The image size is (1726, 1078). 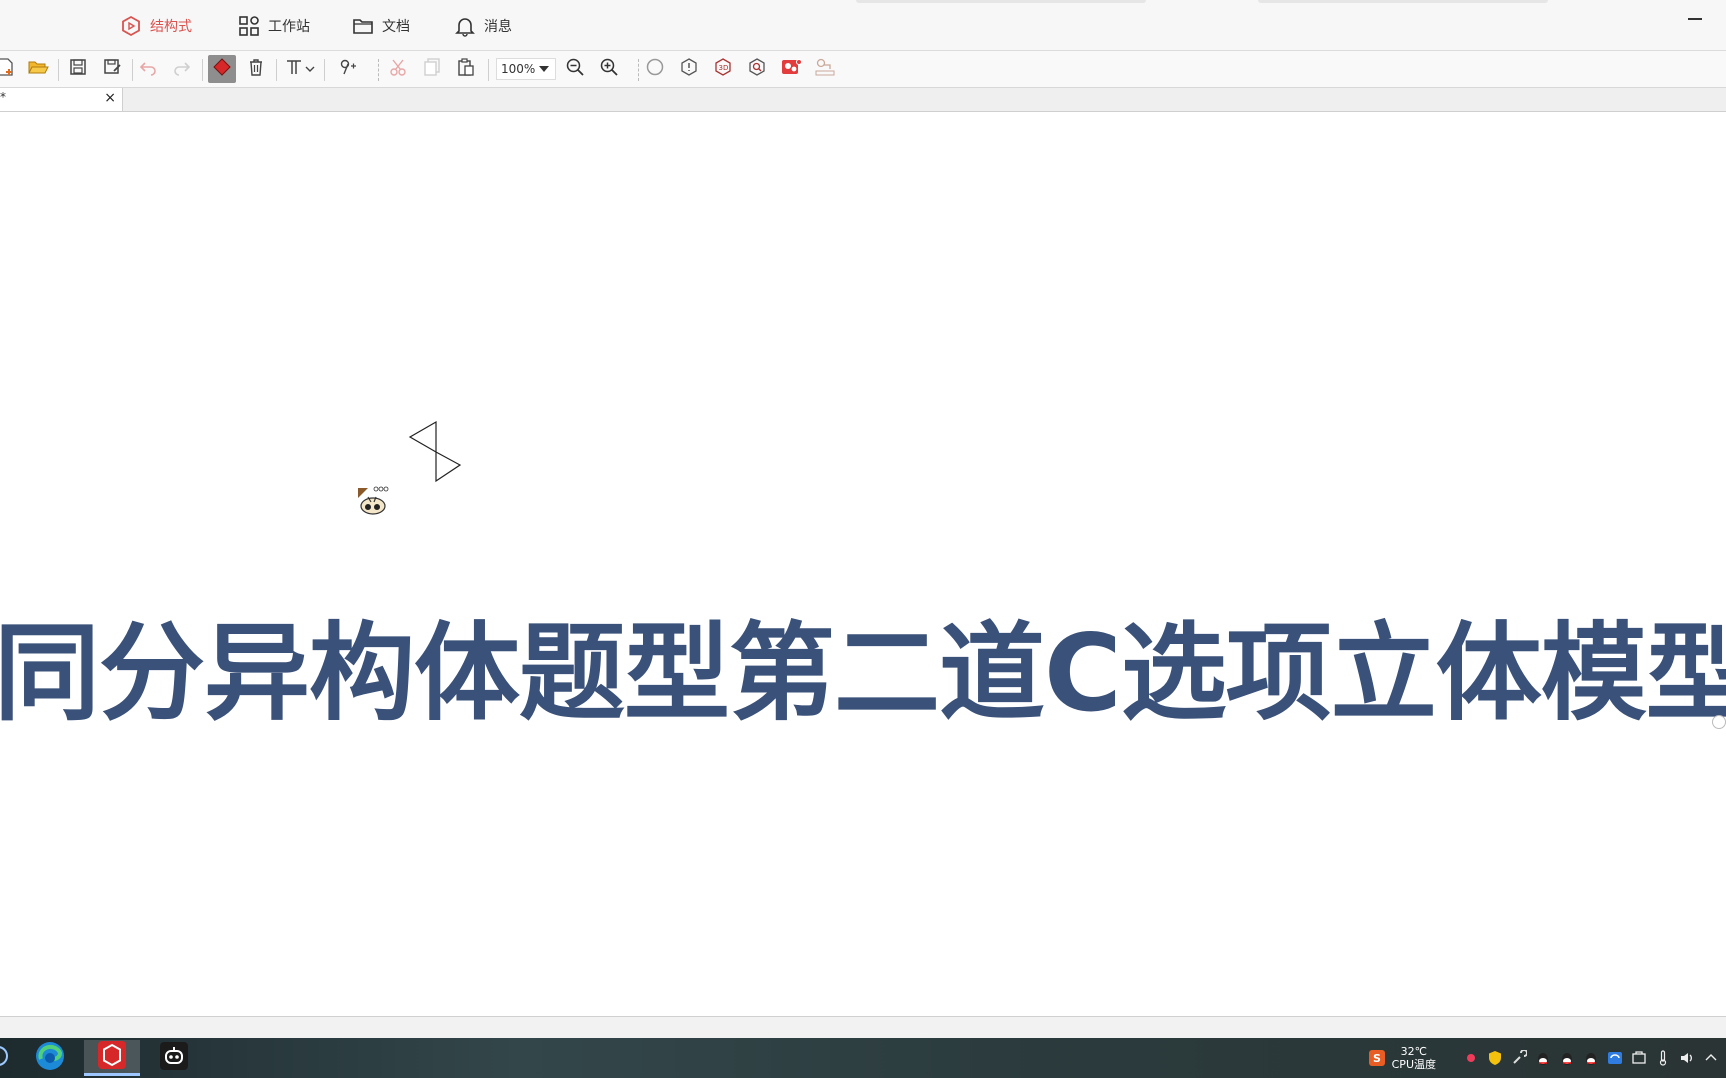 I want to click on zoom-in-icon, so click(x=609, y=69).